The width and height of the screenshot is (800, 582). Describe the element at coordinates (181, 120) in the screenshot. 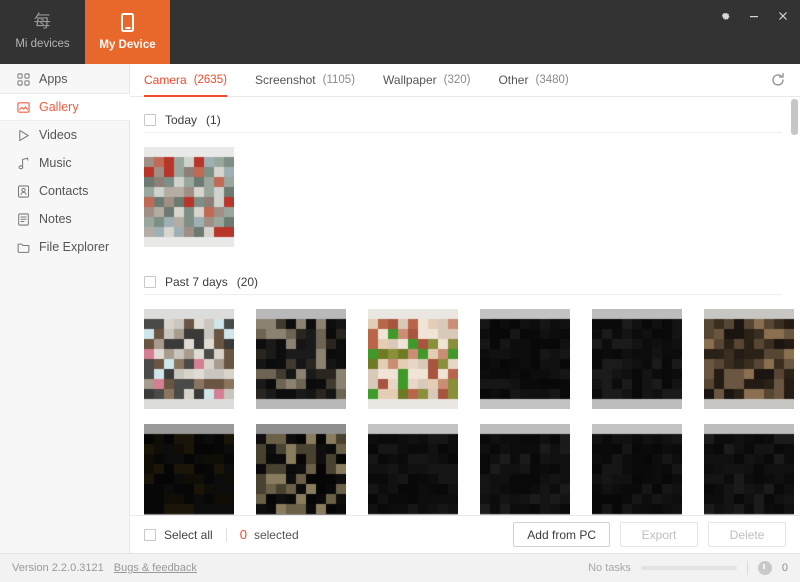

I see `section-label: Today` at that location.